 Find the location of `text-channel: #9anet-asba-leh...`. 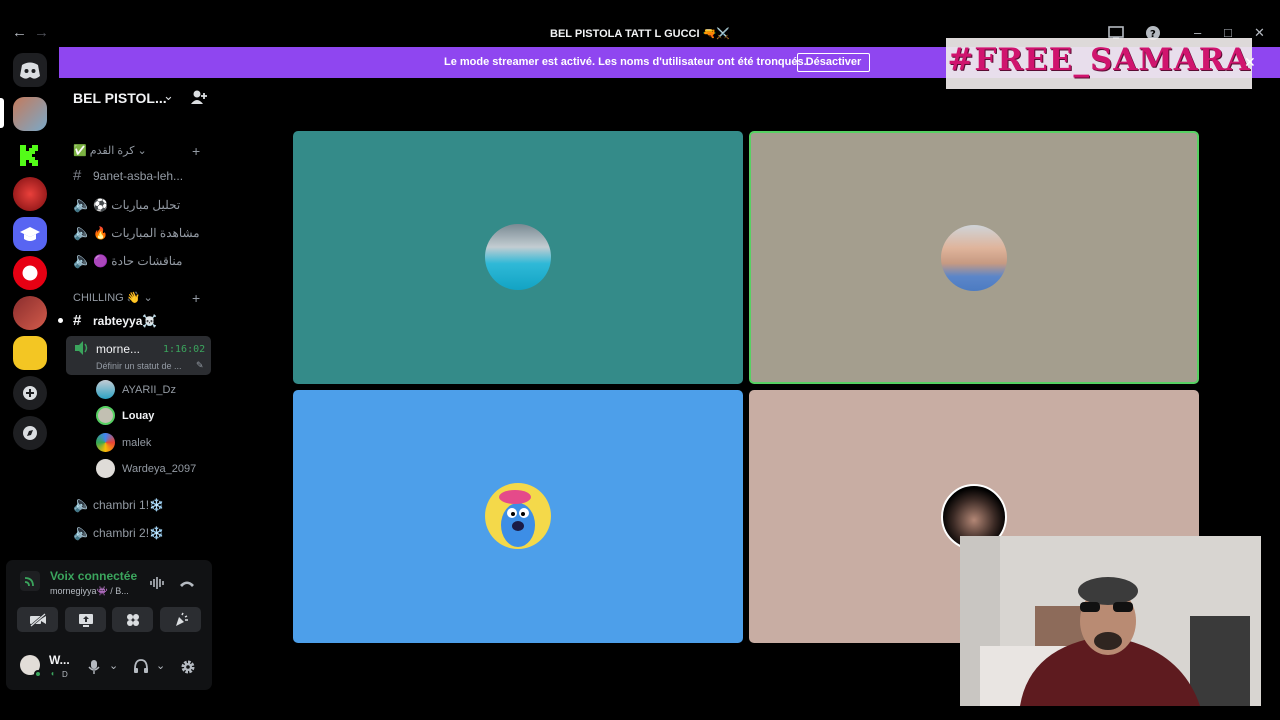

text-channel: #9anet-asba-leh... is located at coordinates (128, 175).